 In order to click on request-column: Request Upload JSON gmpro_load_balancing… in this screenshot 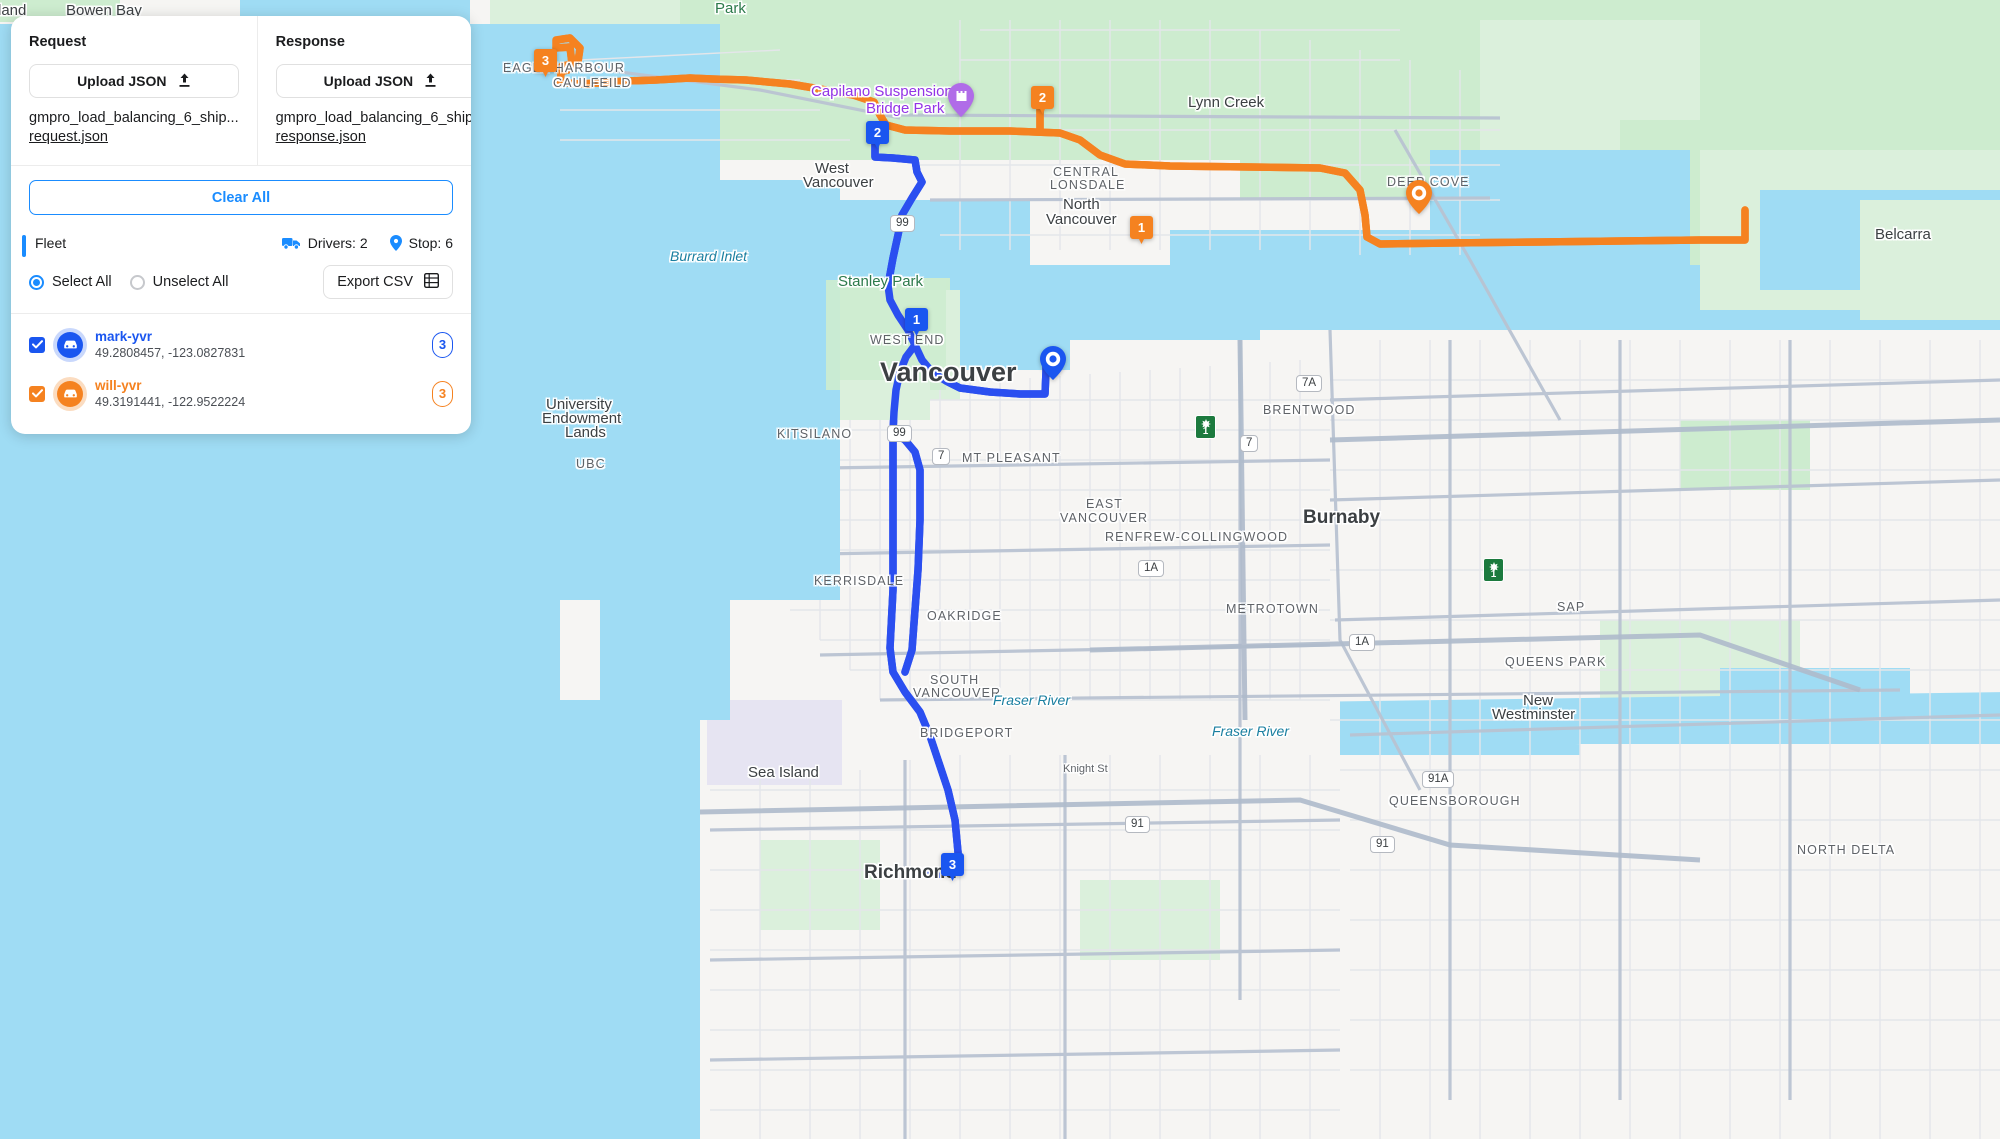, I will do `click(134, 90)`.